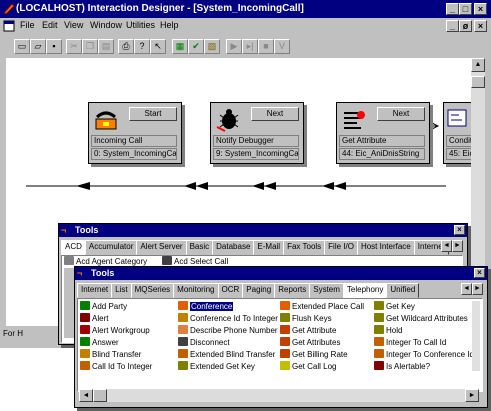  Describe the element at coordinates (73, 25) in the screenshot. I see `menu-view: View` at that location.